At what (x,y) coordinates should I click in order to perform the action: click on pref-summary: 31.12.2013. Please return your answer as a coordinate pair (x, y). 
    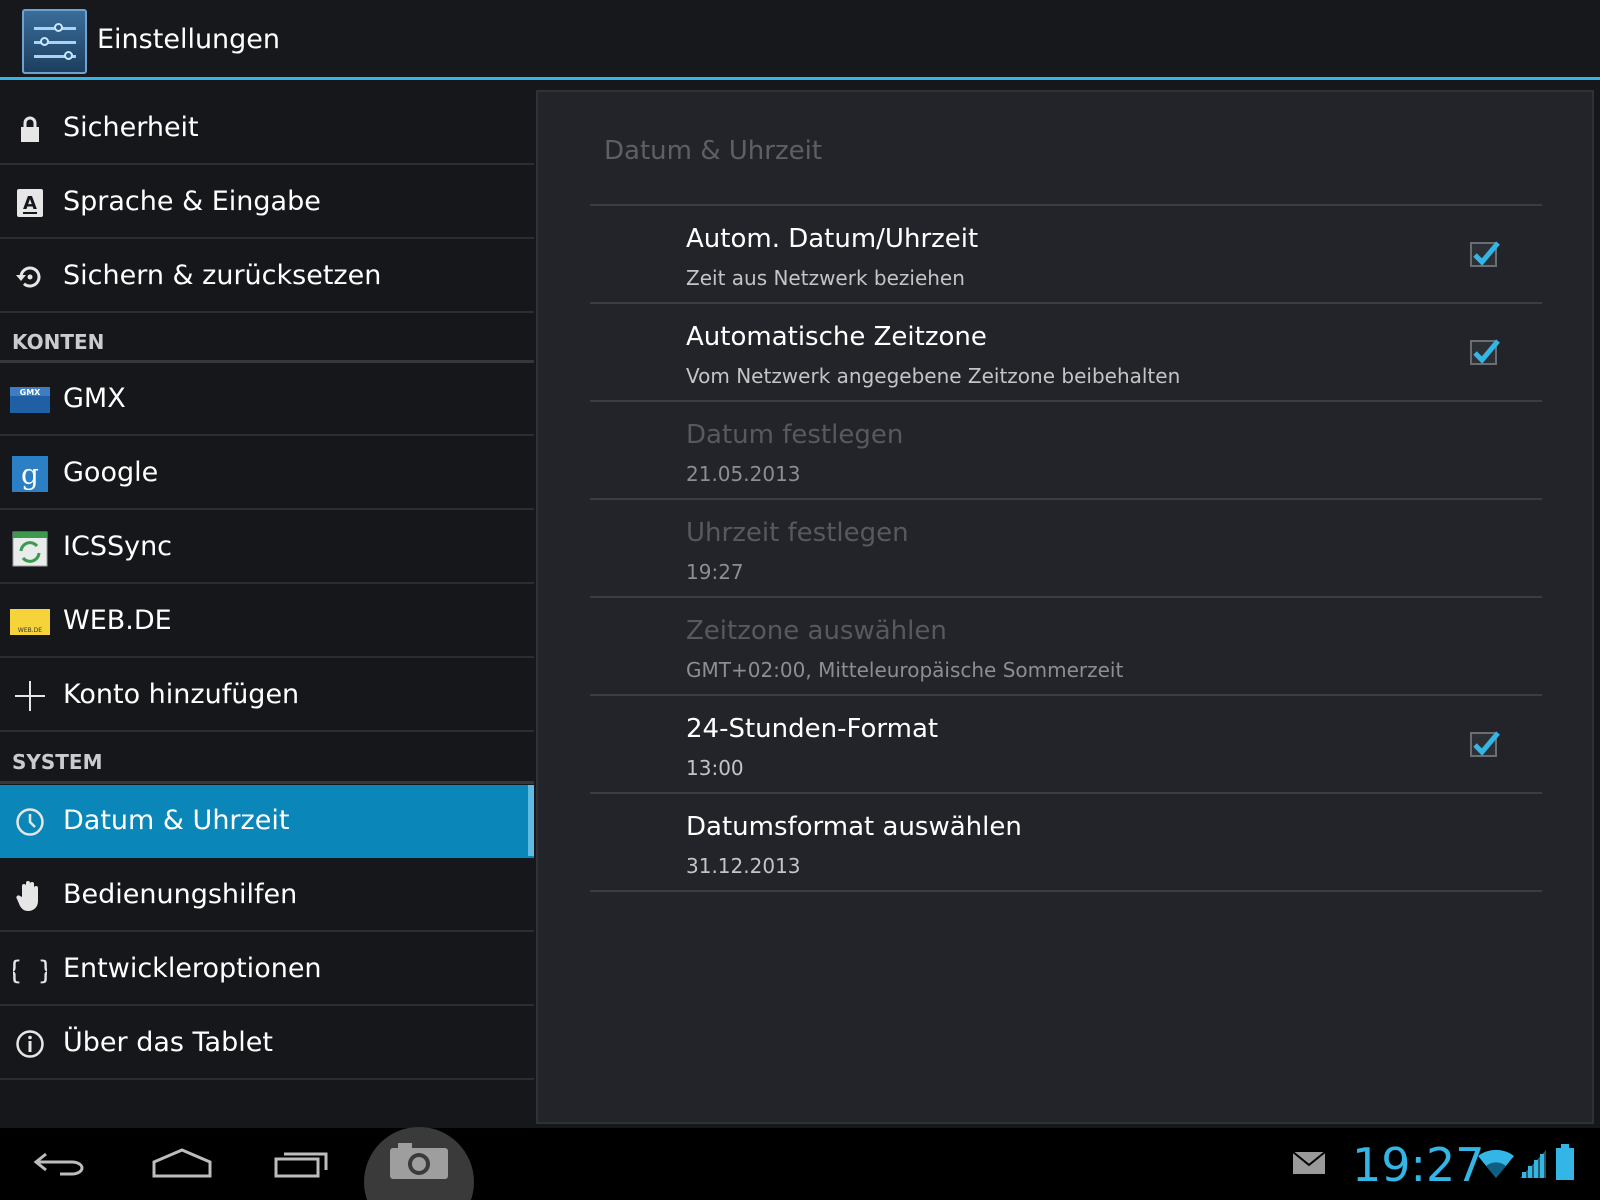
    Looking at the image, I should click on (743, 866).